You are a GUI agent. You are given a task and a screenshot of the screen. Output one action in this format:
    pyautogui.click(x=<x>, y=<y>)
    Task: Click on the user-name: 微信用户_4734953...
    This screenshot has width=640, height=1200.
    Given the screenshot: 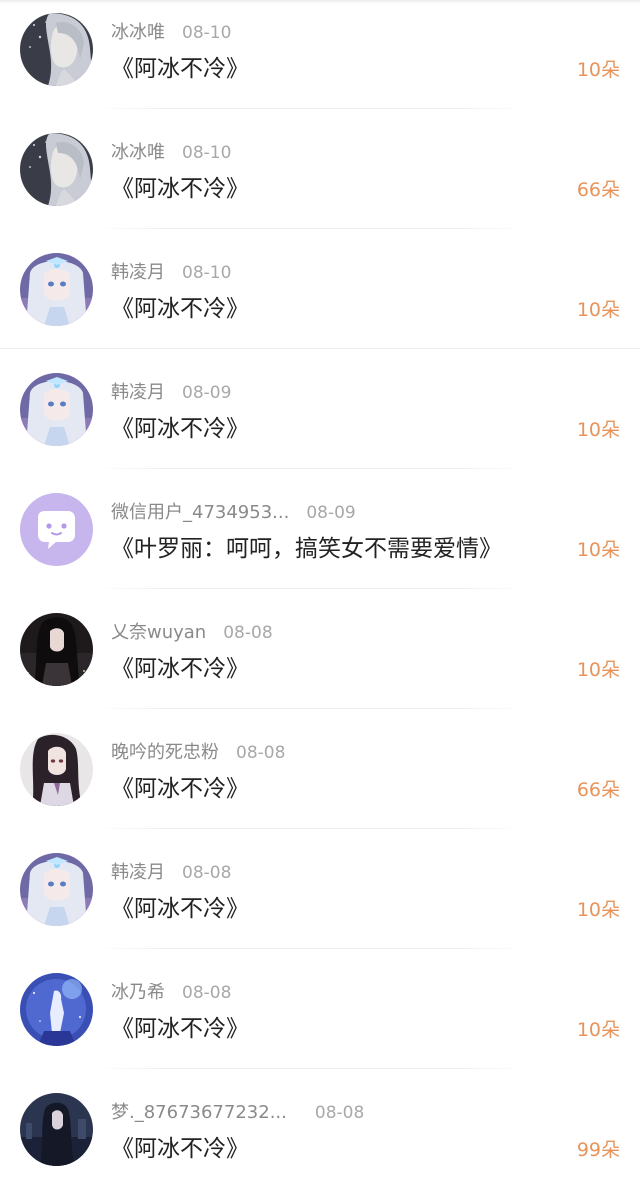 What is the action you would take?
    pyautogui.click(x=200, y=512)
    